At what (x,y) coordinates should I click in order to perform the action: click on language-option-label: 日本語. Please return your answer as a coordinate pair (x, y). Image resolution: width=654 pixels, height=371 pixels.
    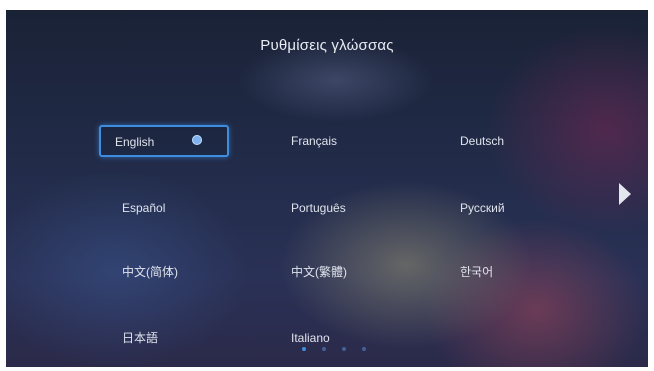
    Looking at the image, I should click on (140, 338).